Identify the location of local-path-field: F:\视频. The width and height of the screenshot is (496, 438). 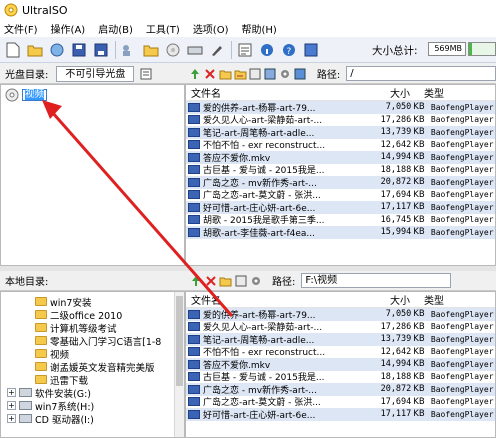
(376, 280).